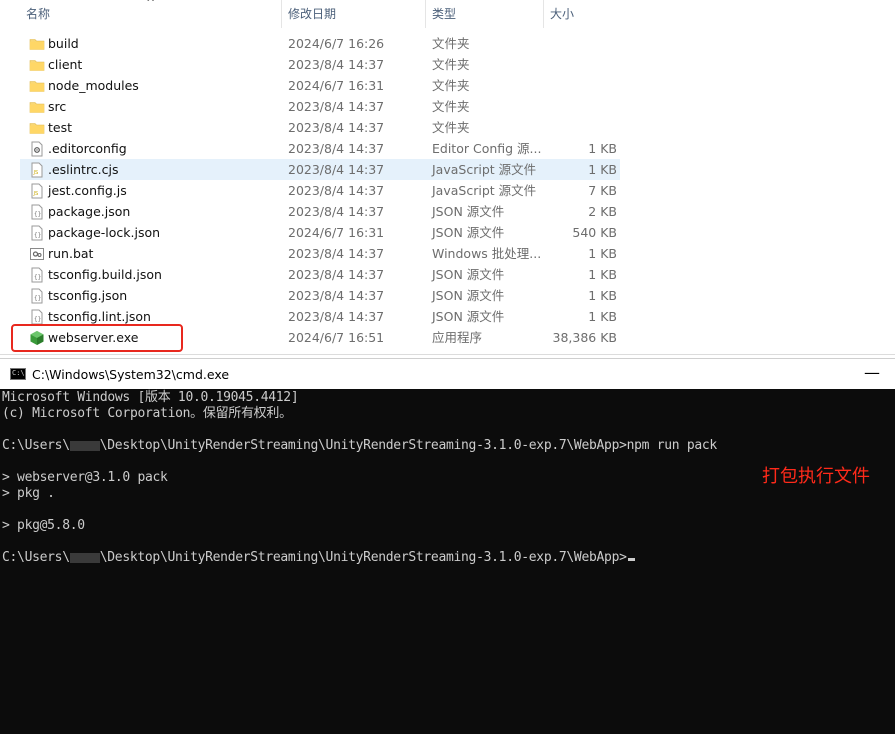 This screenshot has width=895, height=734. Describe the element at coordinates (93, 85) in the screenshot. I see `file-name: node_modules` at that location.